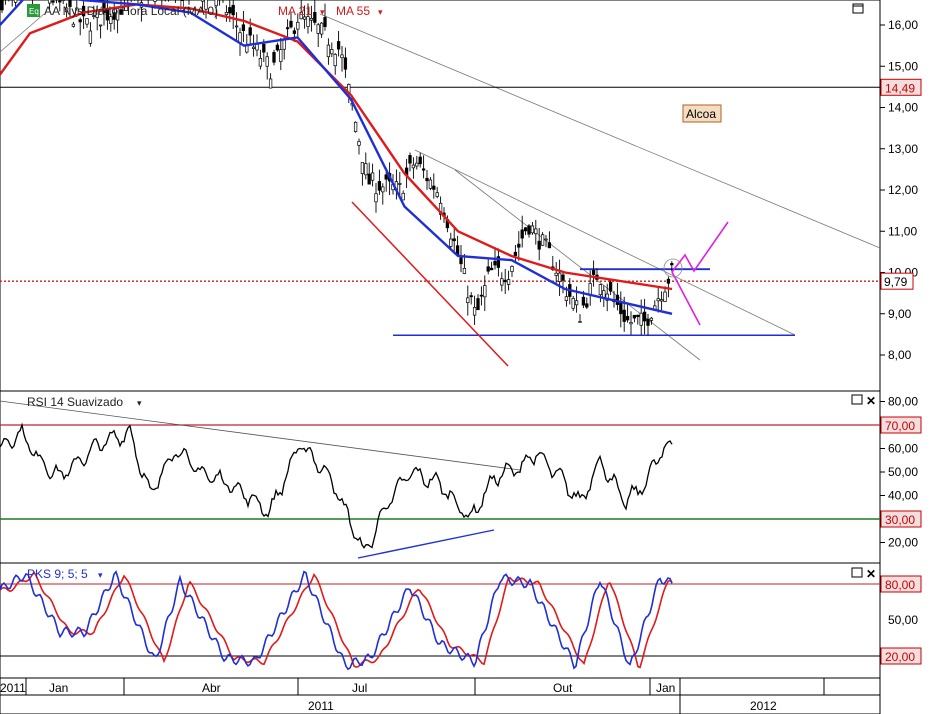 The height and width of the screenshot is (714, 930). What do you see at coordinates (903, 25) in the screenshot?
I see `price-tick-label: 16,00` at bounding box center [903, 25].